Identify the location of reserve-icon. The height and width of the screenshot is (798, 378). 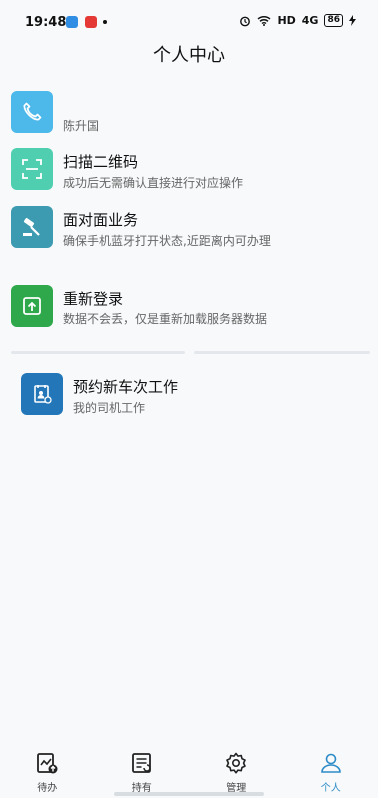
(42, 394).